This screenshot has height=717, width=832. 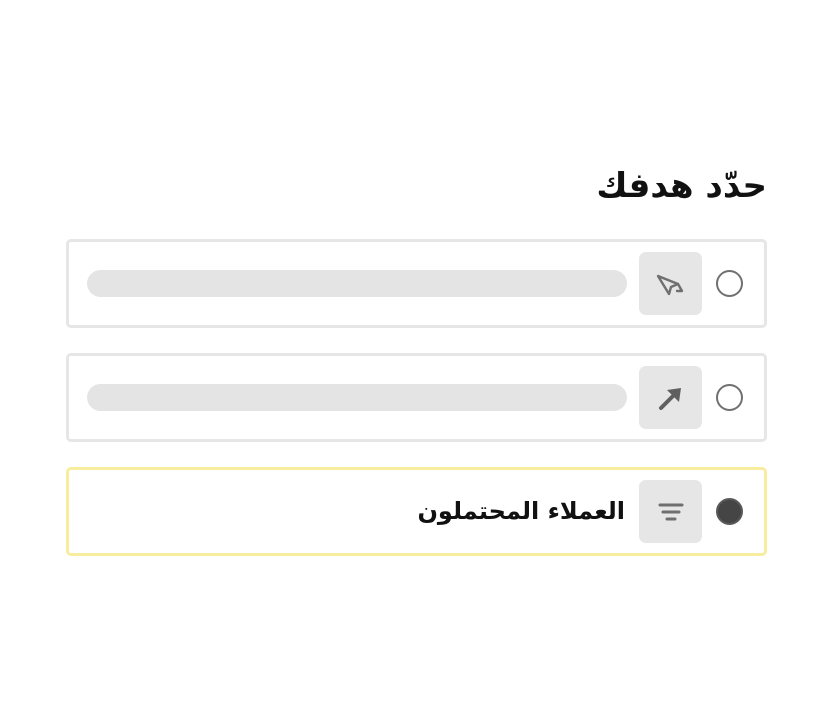 I want to click on goal-option-3: العملاء المحتملون, so click(x=416, y=511).